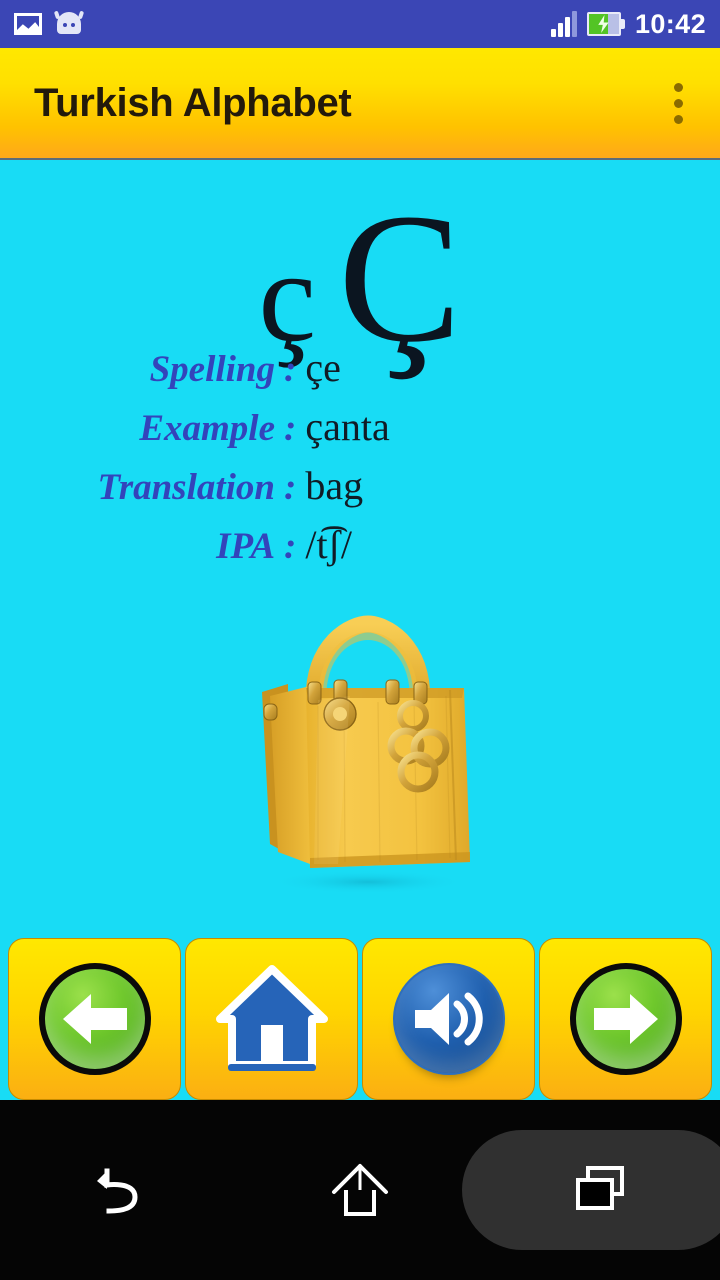 This screenshot has height=1280, width=720. I want to click on arrow-right-icon, so click(625, 1019).